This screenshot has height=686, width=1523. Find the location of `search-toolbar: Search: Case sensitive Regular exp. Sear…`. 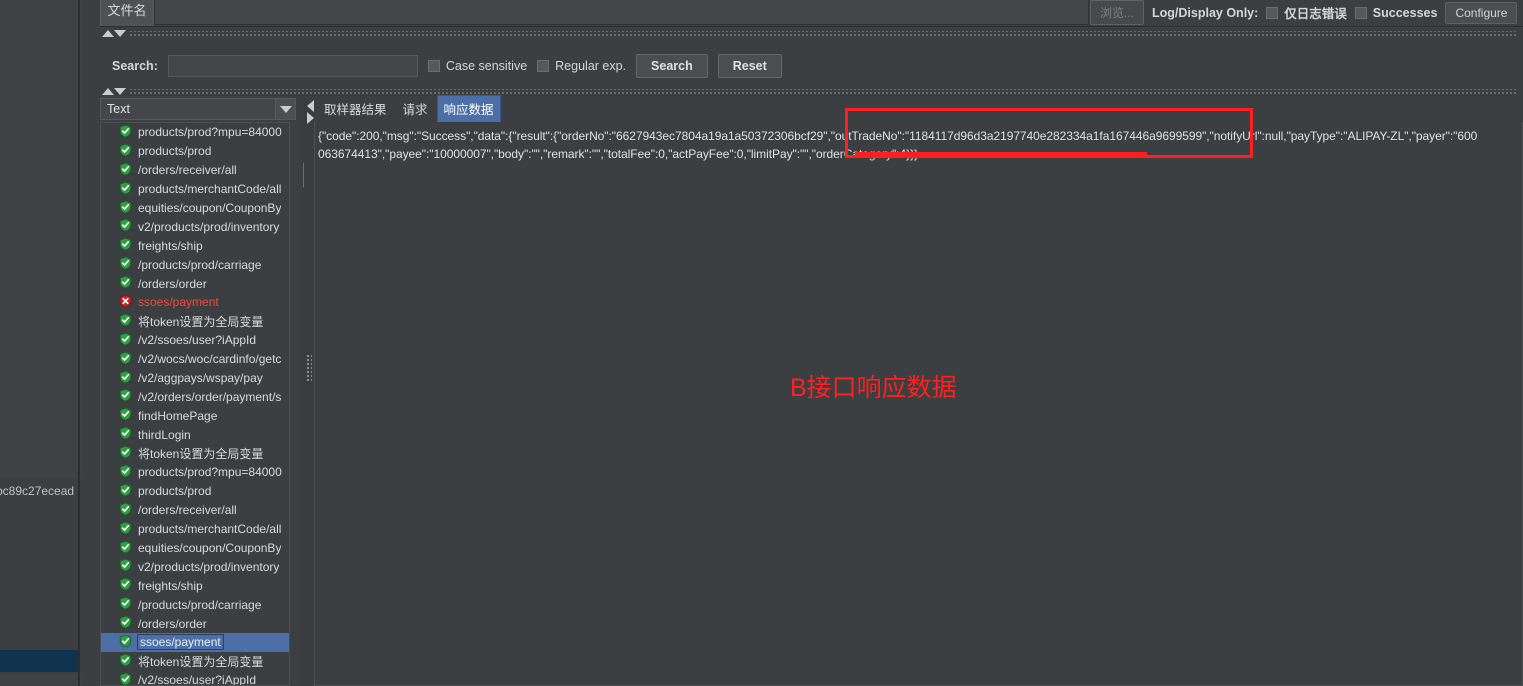

search-toolbar: Search: Case sensitive Regular exp. Sear… is located at coordinates (811, 66).